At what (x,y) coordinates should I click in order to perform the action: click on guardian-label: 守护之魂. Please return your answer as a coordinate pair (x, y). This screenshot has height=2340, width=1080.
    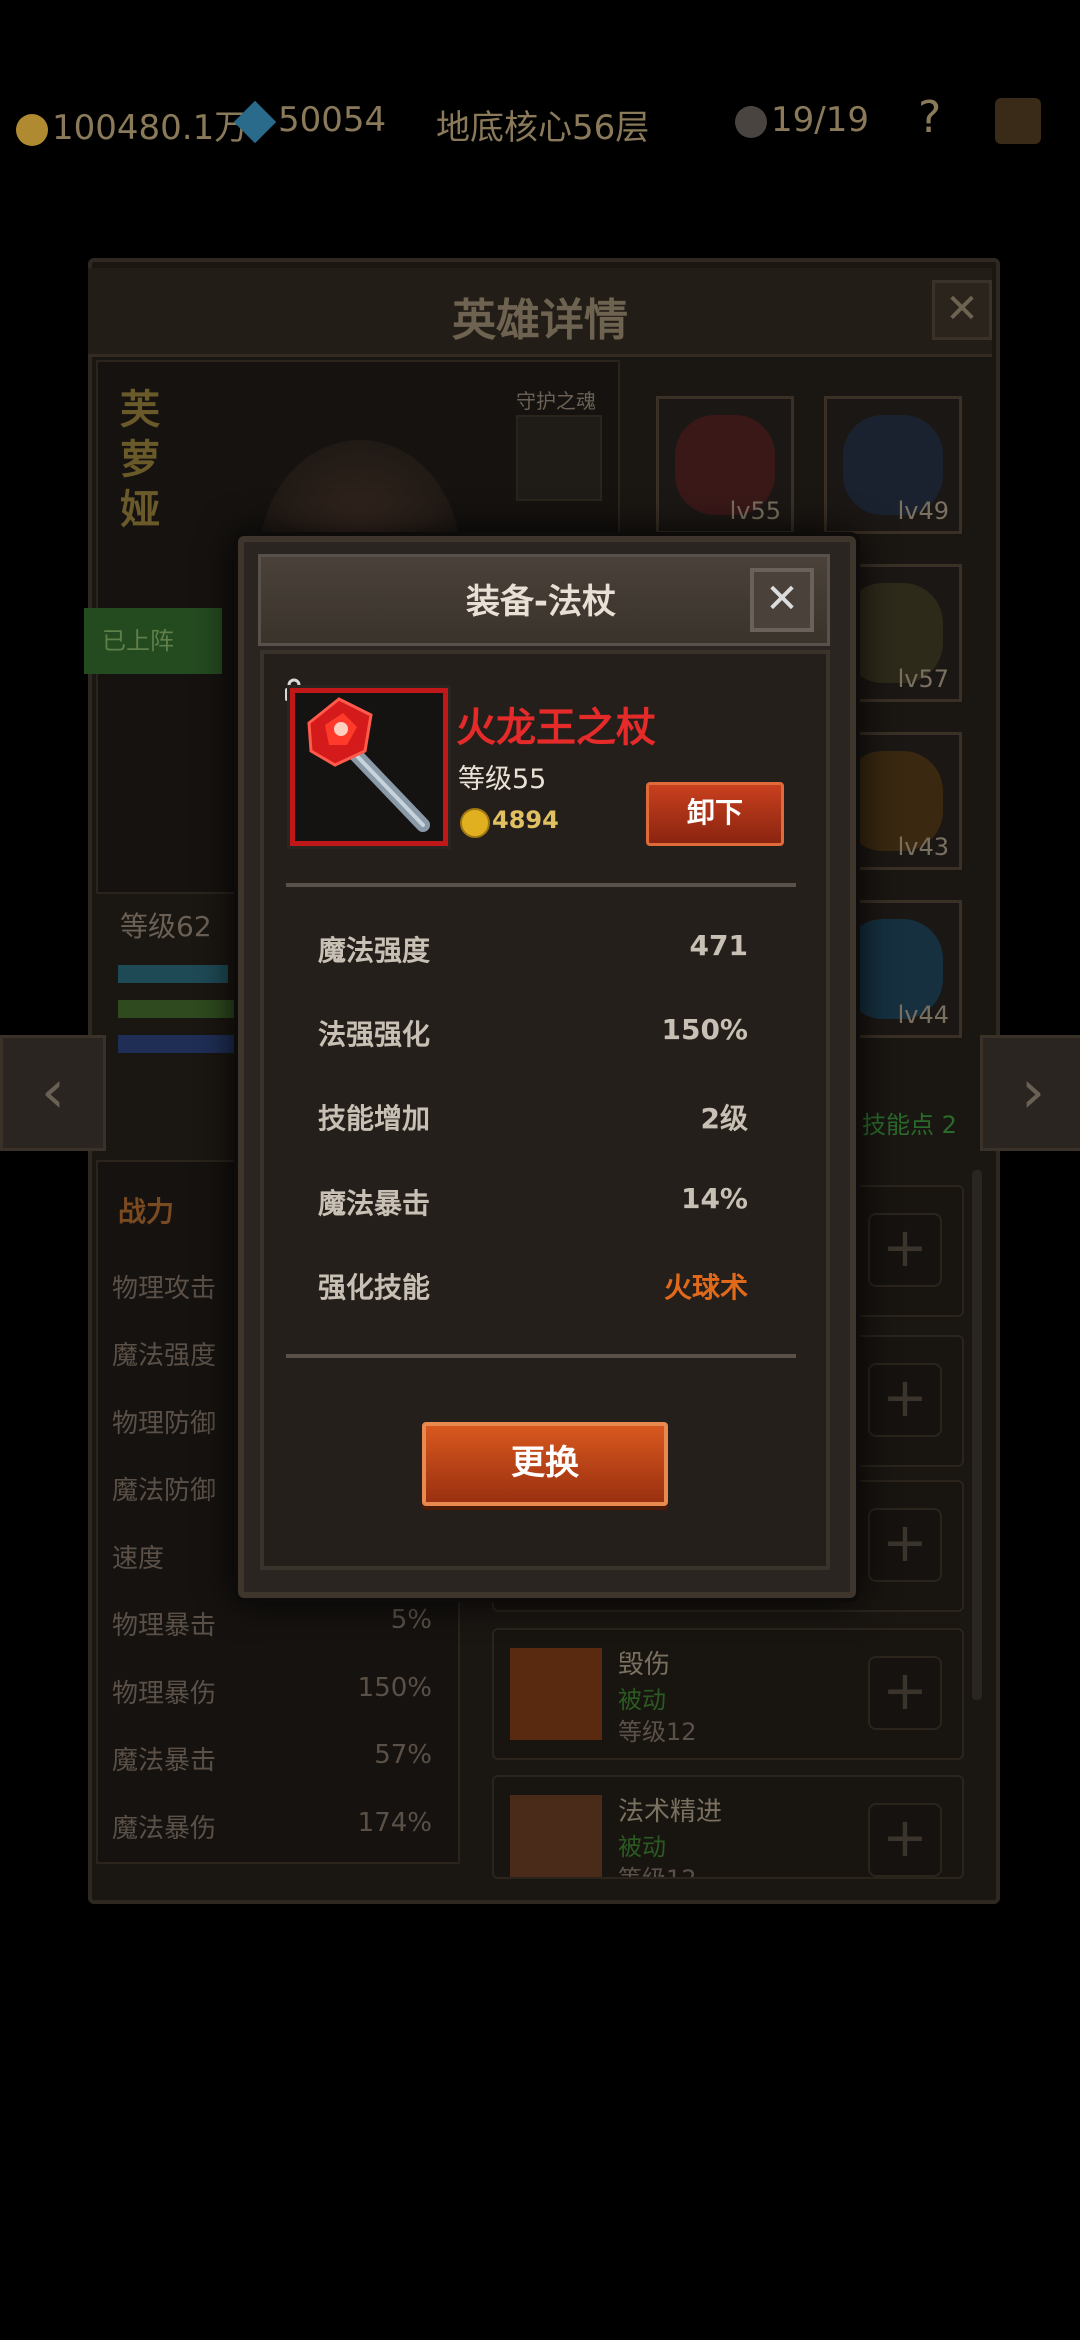
    Looking at the image, I should click on (556, 401).